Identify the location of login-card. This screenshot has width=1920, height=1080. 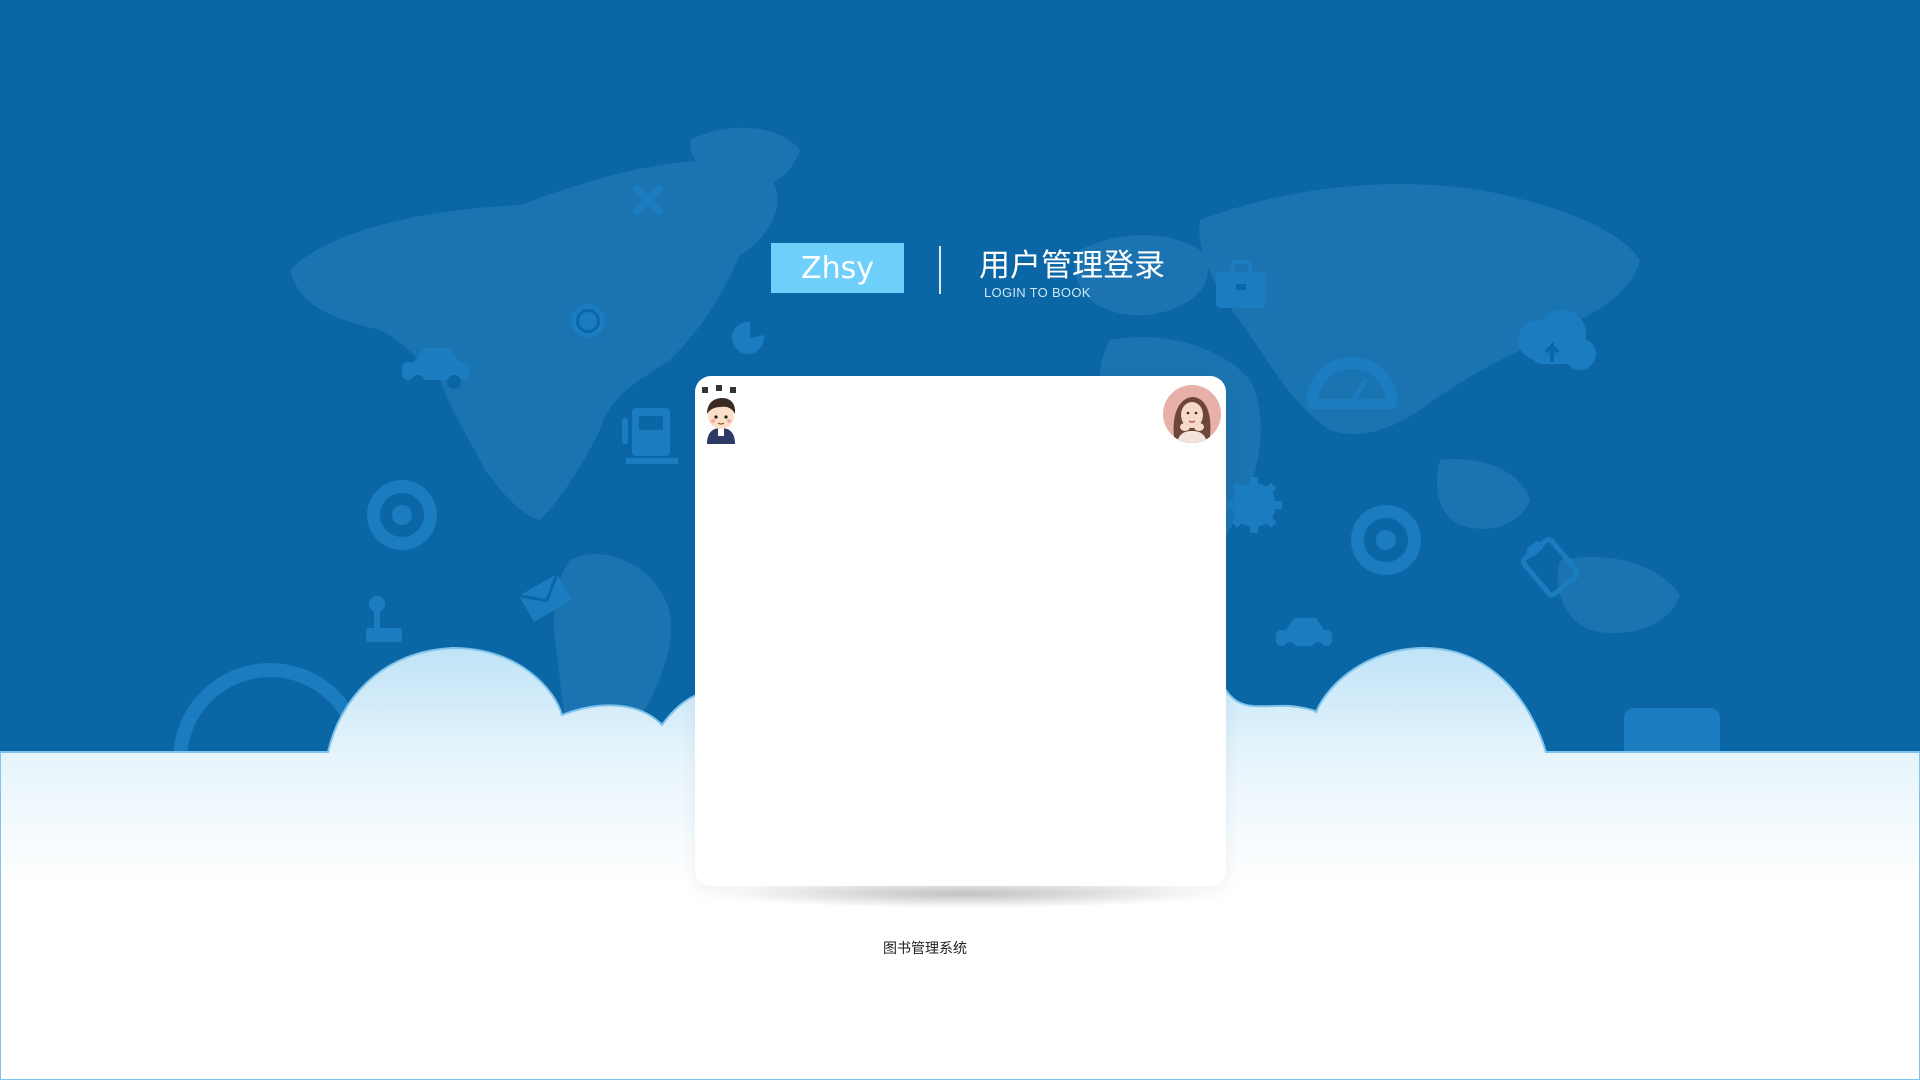
(960, 631).